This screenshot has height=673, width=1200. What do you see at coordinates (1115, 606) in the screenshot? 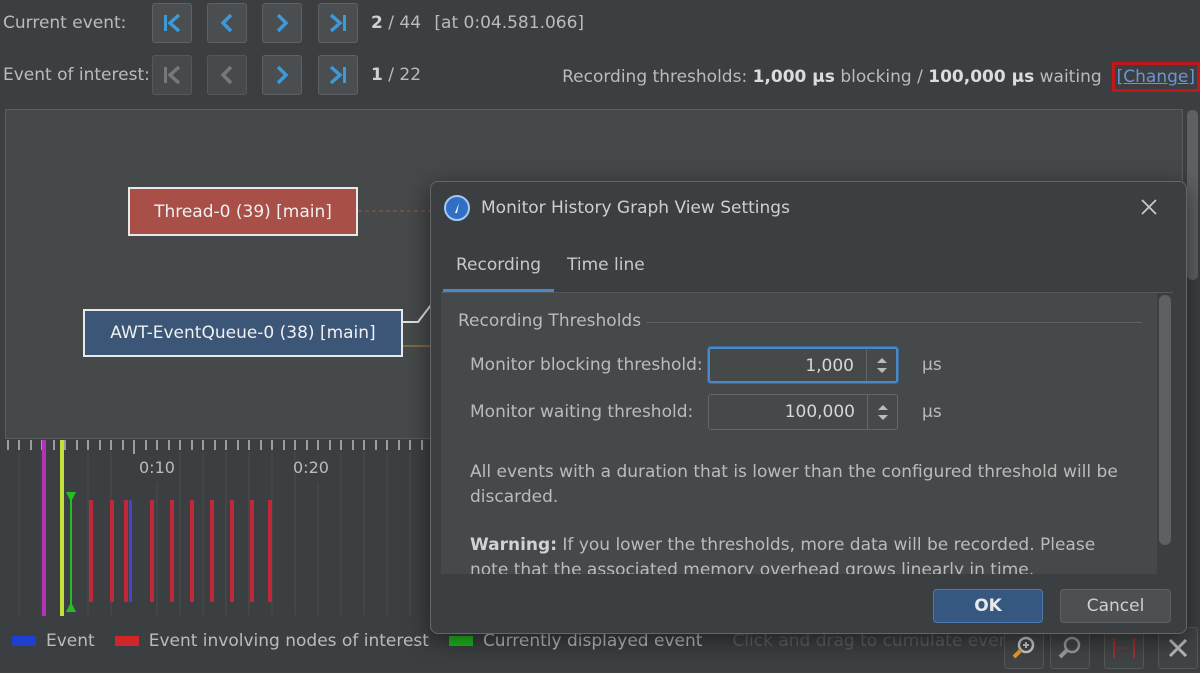
I see `cancel-button: Cancel` at bounding box center [1115, 606].